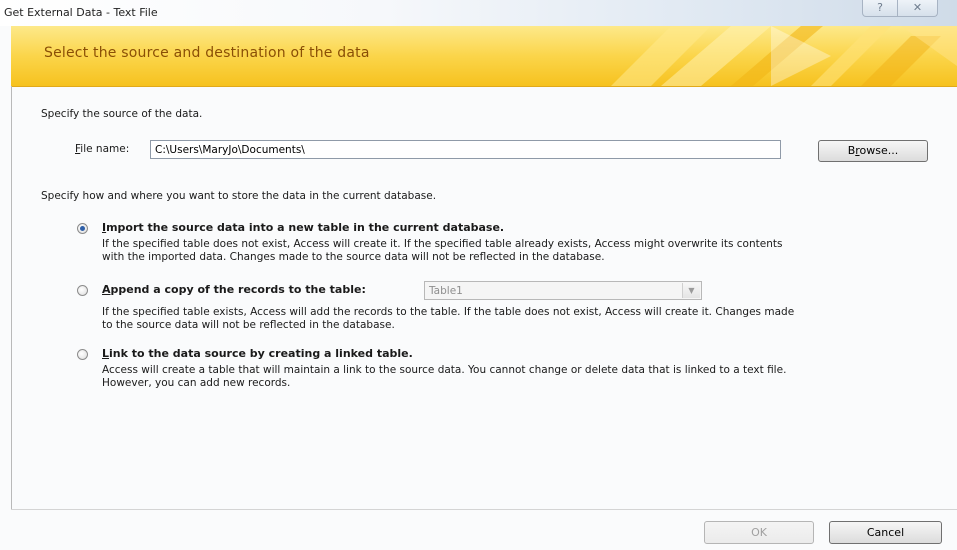 This screenshot has height=550, width=957. What do you see at coordinates (885, 532) in the screenshot?
I see `cancel-button: Cancel` at bounding box center [885, 532].